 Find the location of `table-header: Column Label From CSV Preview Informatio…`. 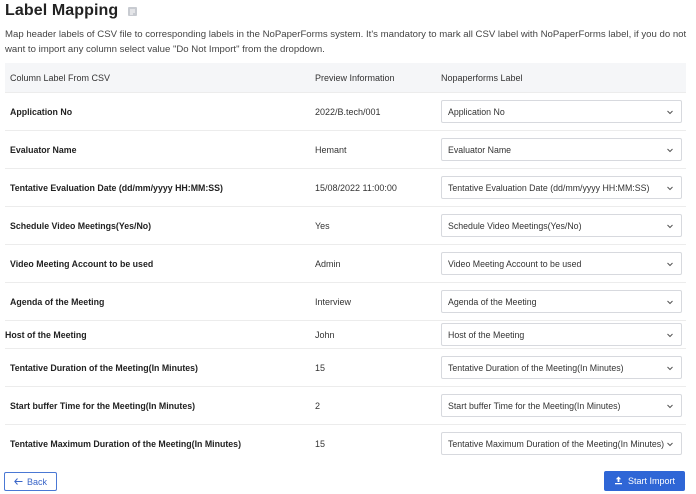

table-header: Column Label From CSV Preview Informatio… is located at coordinates (345, 77).